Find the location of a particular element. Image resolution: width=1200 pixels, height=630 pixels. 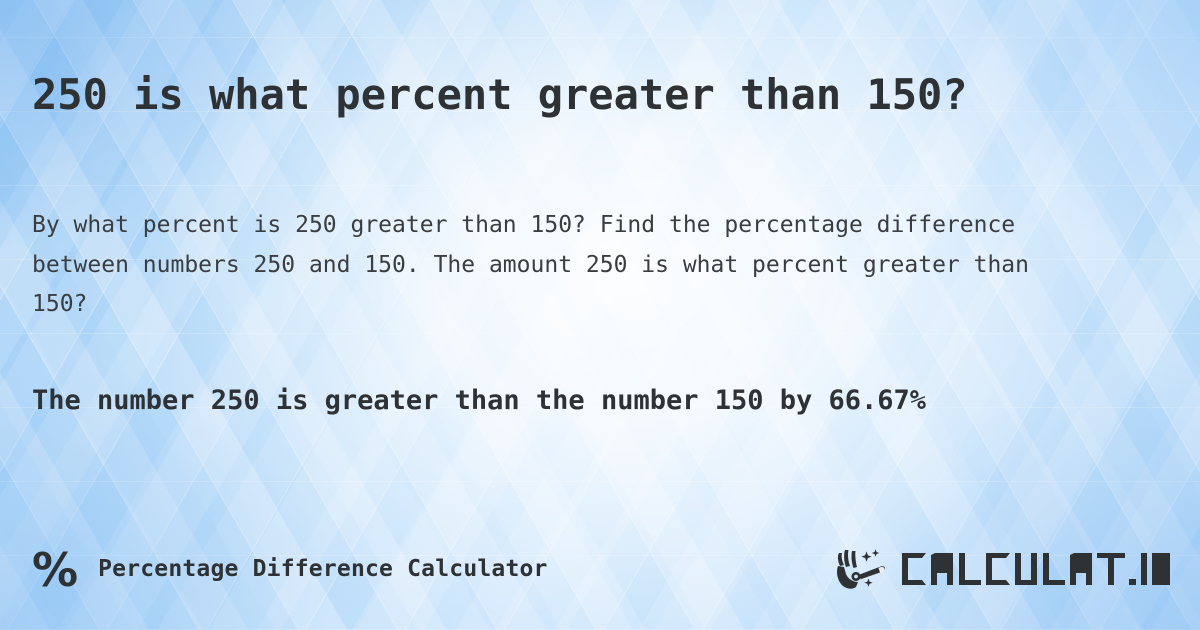

brand-logo-text is located at coordinates (1036, 569).